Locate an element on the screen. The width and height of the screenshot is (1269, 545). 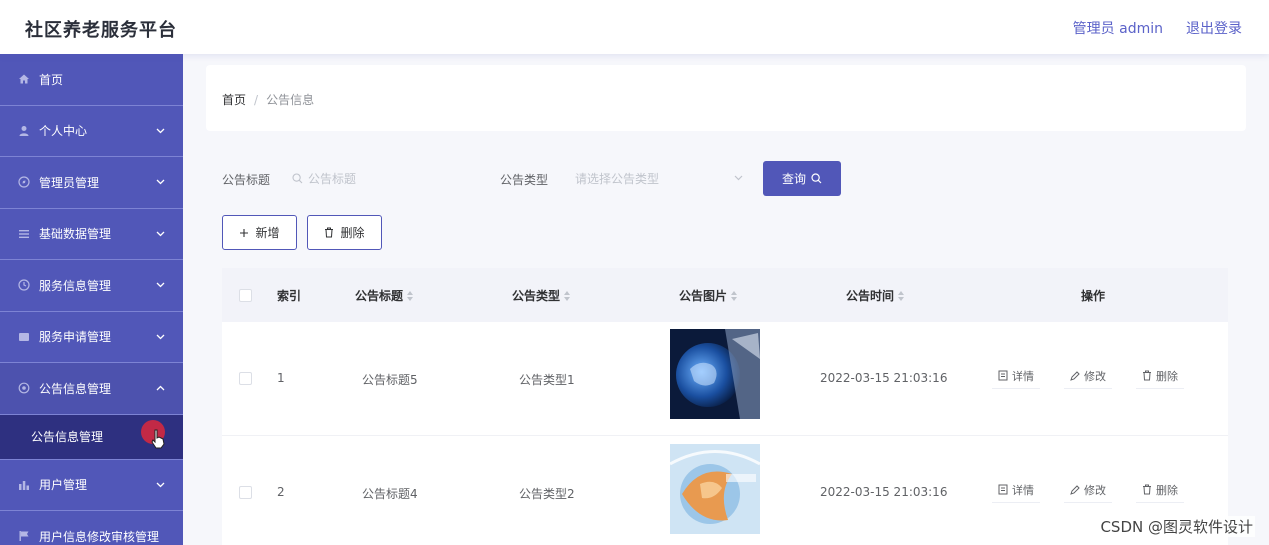
select-all-checkbox is located at coordinates (245, 295).